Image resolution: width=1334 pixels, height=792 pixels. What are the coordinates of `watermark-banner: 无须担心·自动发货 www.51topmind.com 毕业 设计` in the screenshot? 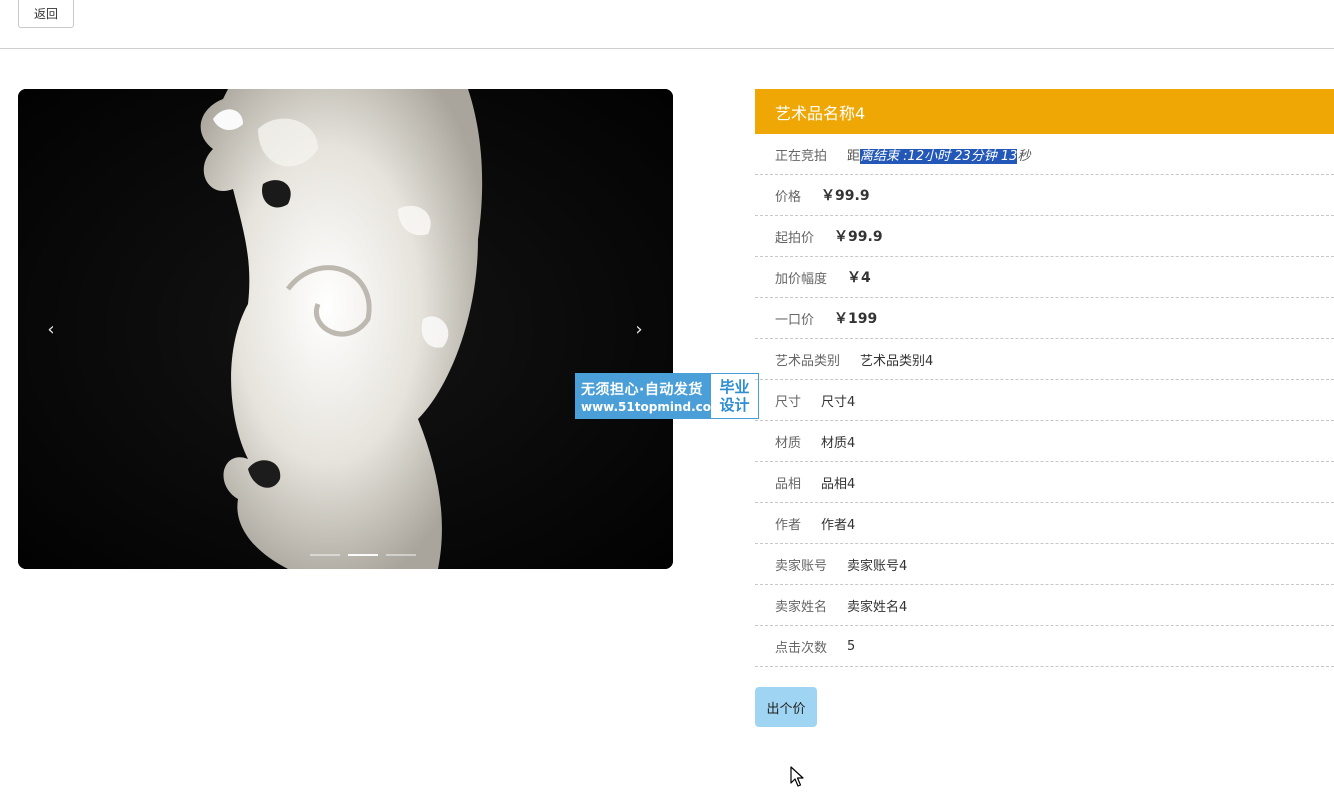 It's located at (667, 396).